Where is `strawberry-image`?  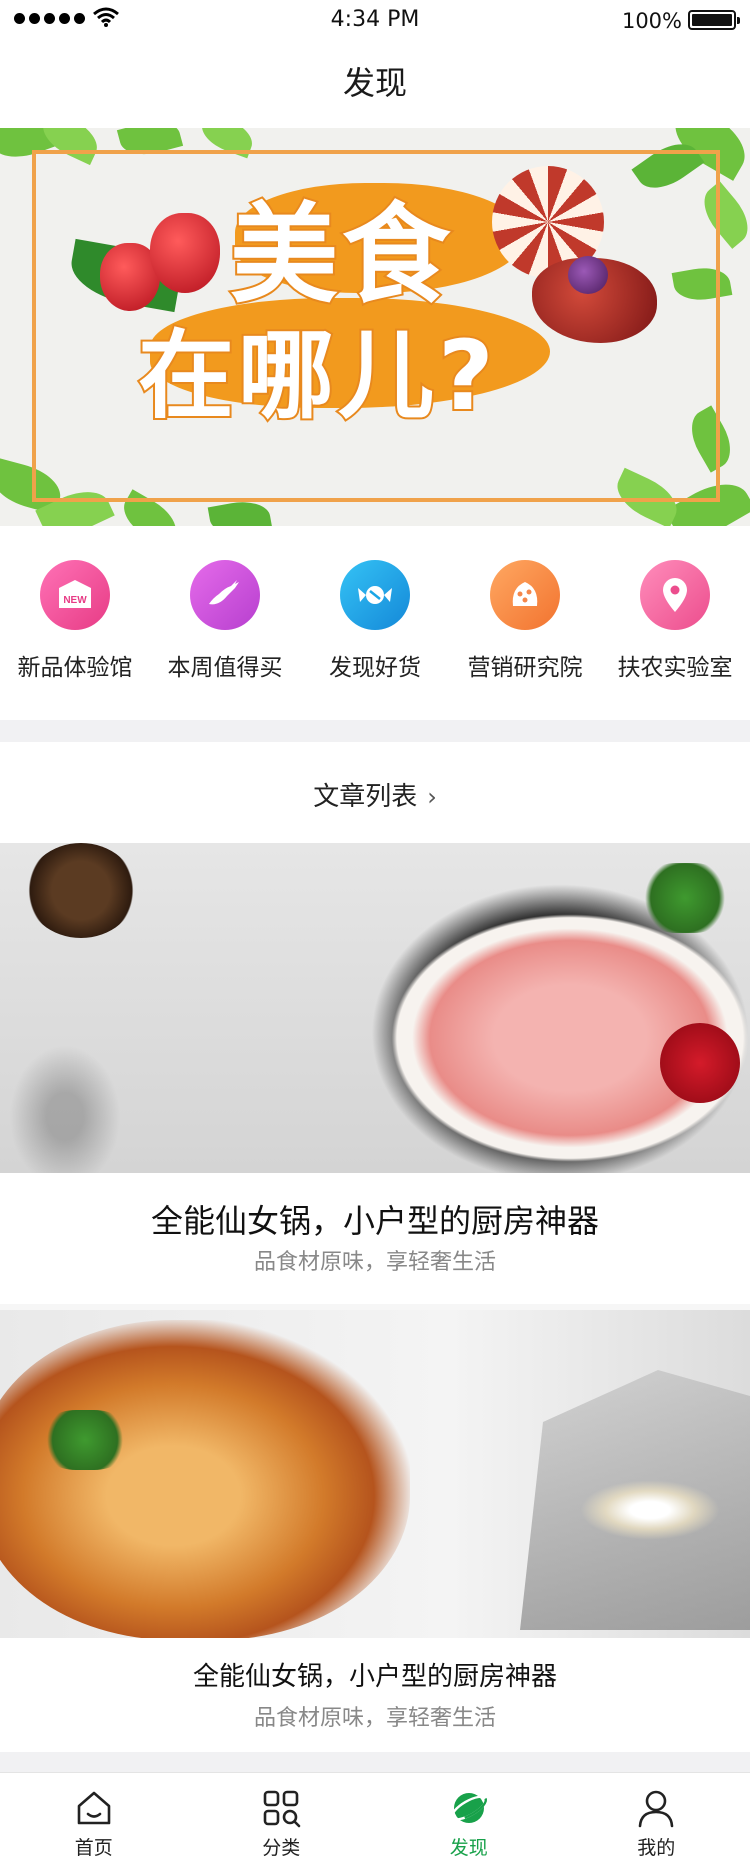 strawberry-image is located at coordinates (185, 253).